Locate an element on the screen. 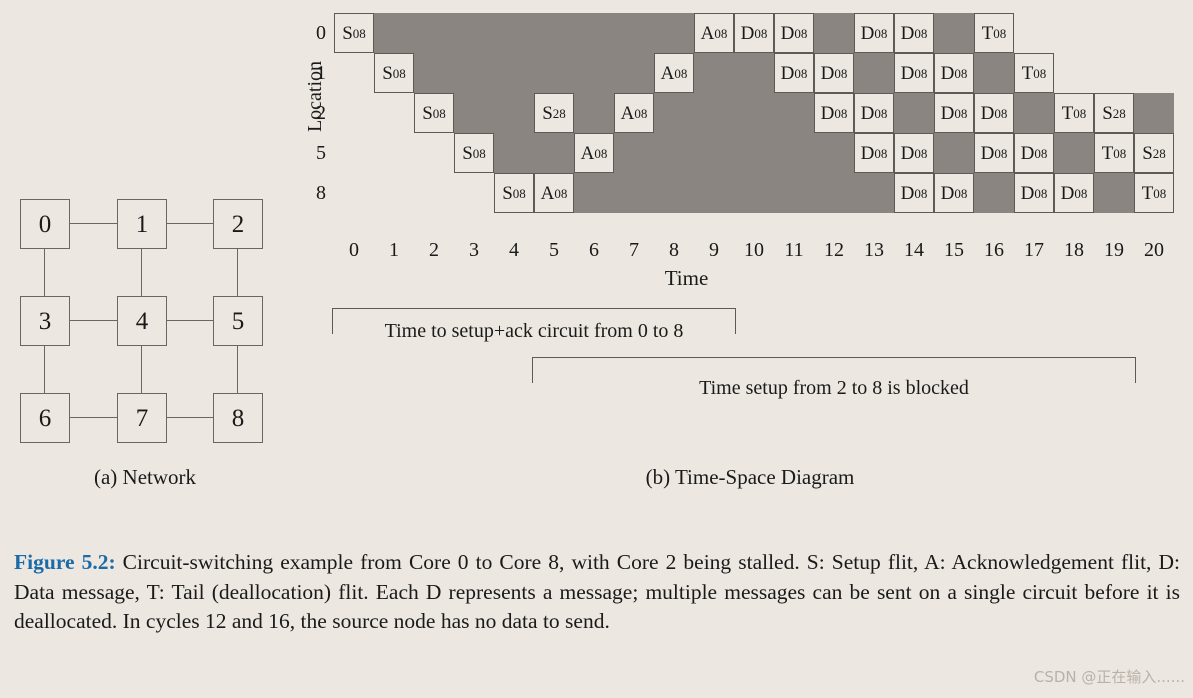 This screenshot has width=1193, height=698. flit-cell-D-loc8-t17: D 08 is located at coordinates (1034, 193).